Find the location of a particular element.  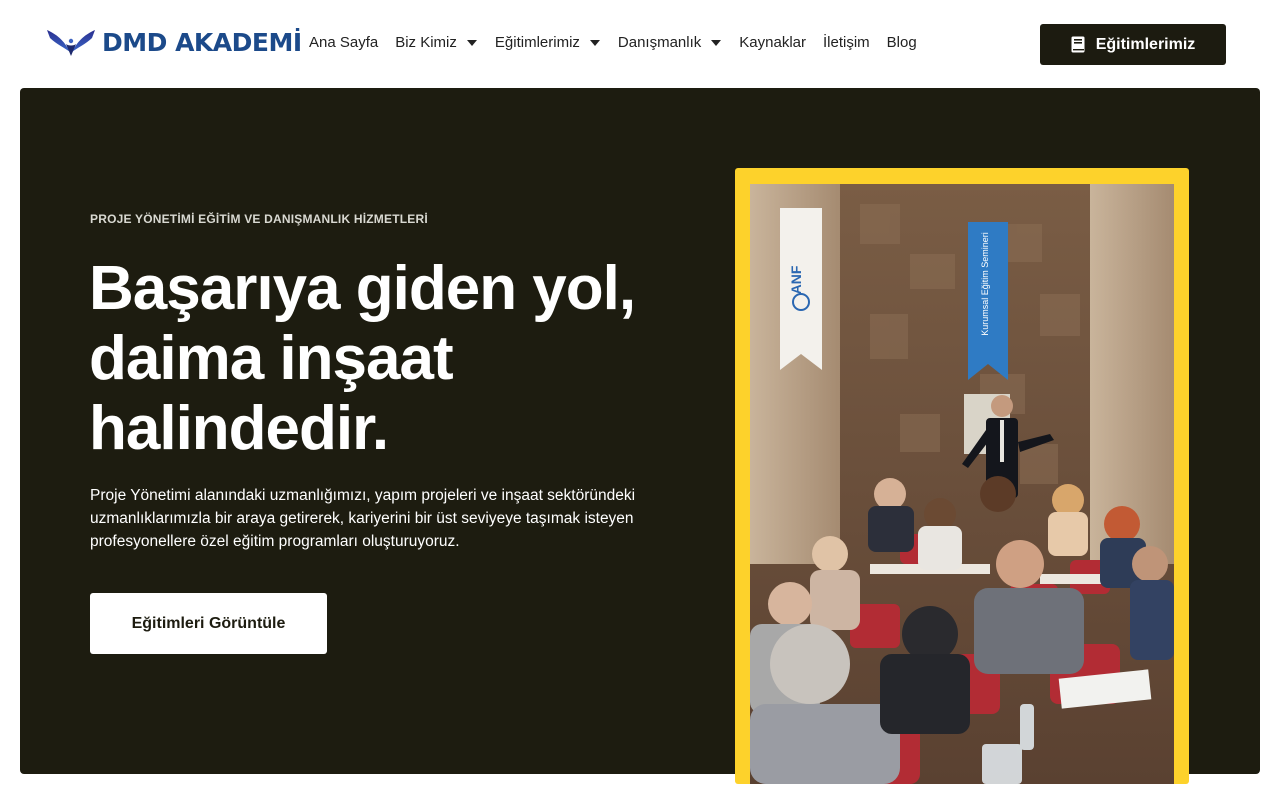

logo-wings-icon is located at coordinates (71, 43).